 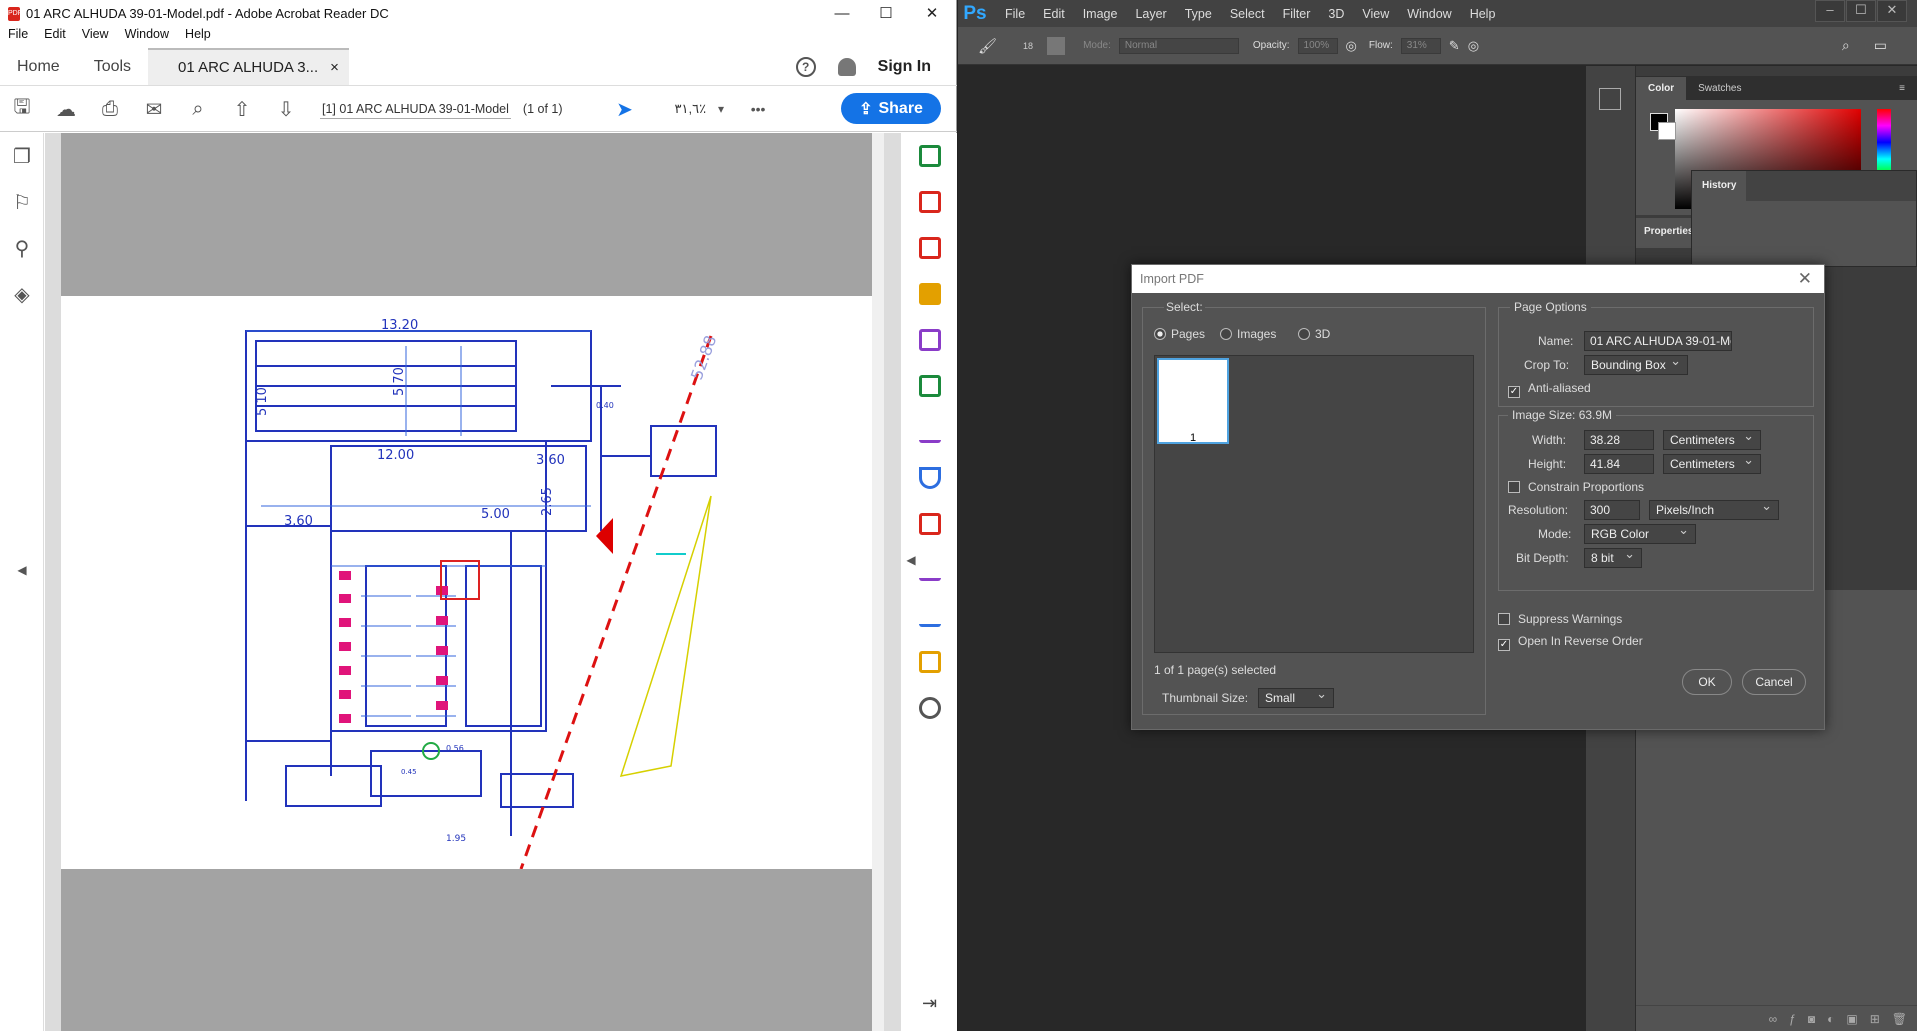 I want to click on right-panel-toggle-icon: ◀, so click(x=911, y=560).